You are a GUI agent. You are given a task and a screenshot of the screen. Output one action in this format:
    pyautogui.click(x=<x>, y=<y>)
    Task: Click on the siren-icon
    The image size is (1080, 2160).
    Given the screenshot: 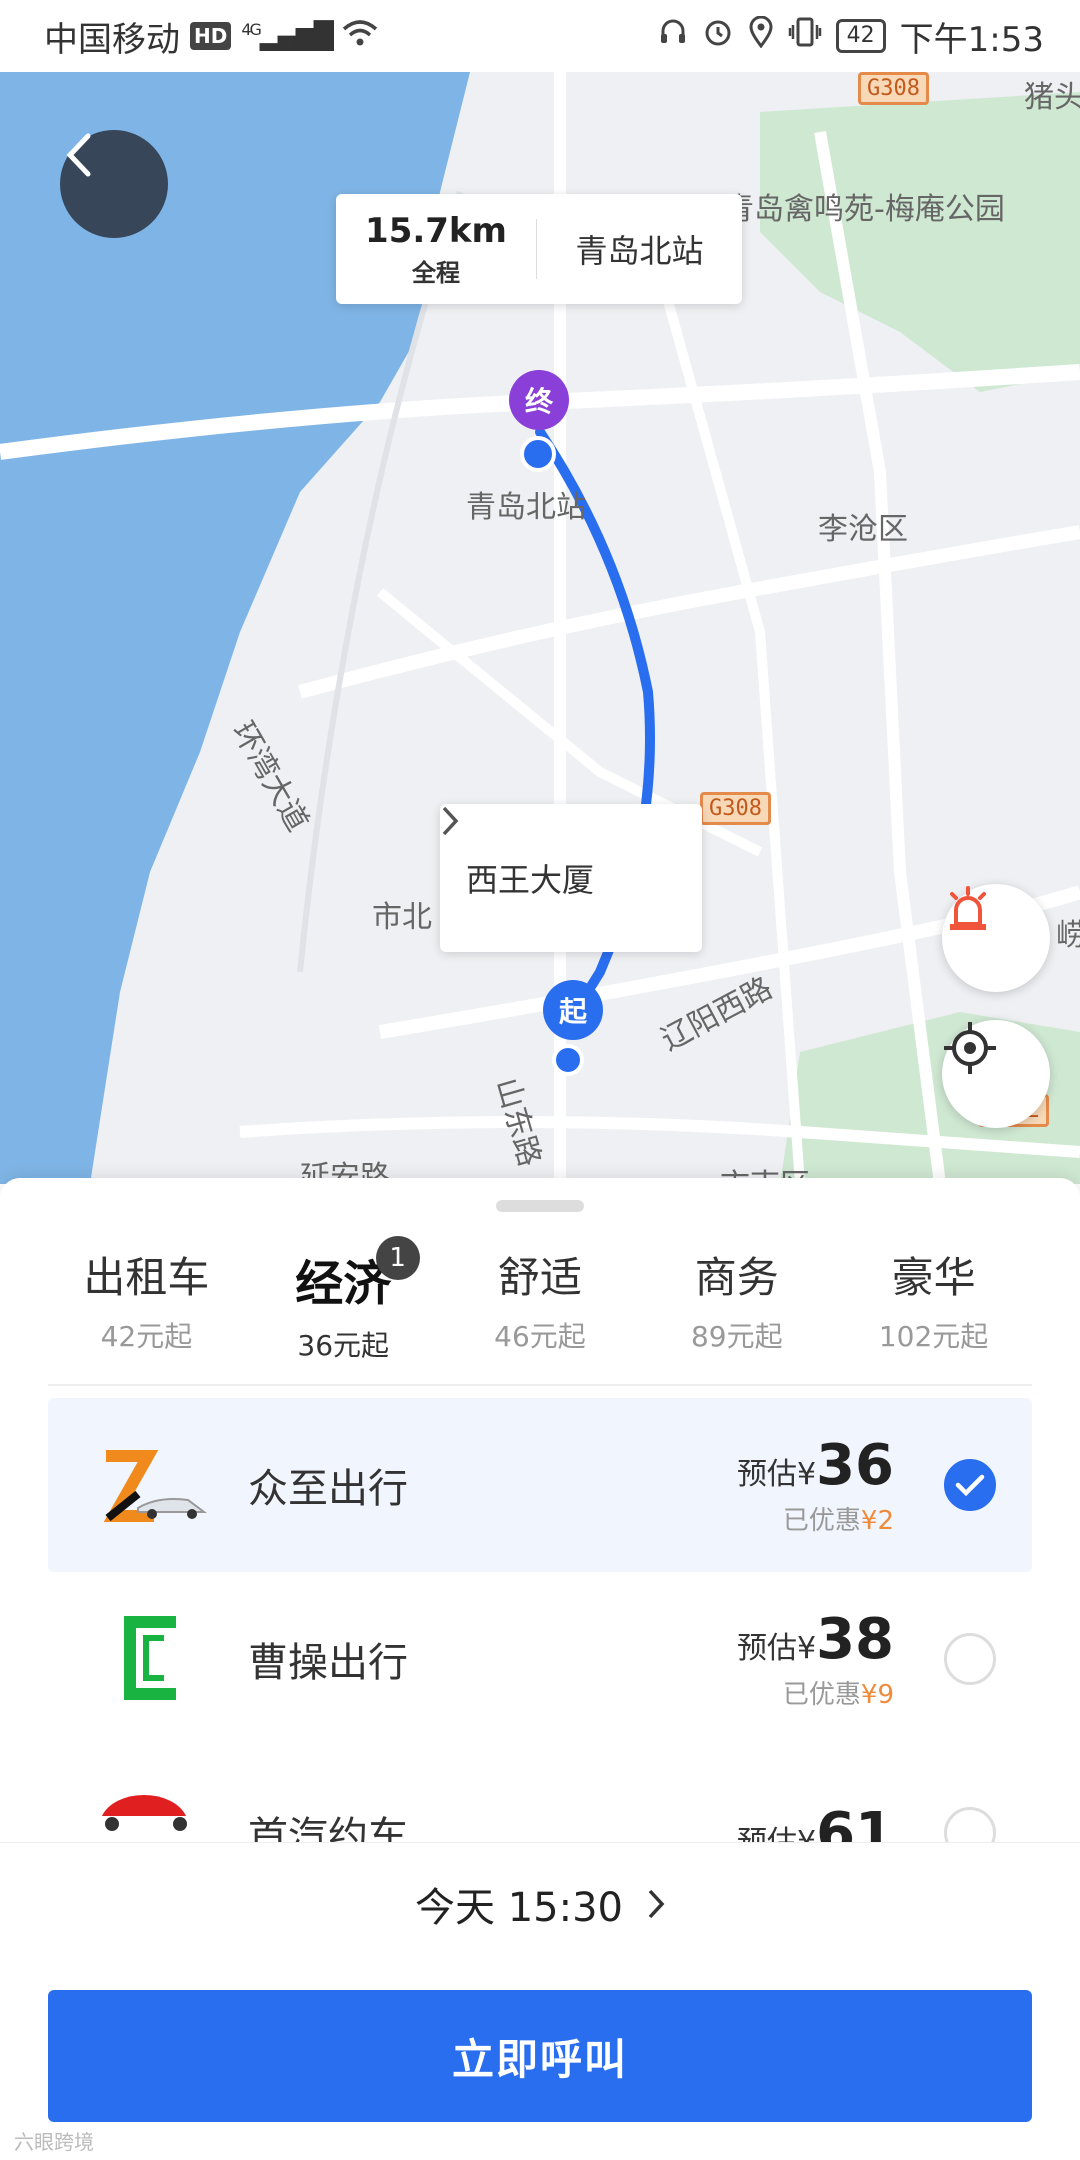 What is the action you would take?
    pyautogui.click(x=968, y=908)
    